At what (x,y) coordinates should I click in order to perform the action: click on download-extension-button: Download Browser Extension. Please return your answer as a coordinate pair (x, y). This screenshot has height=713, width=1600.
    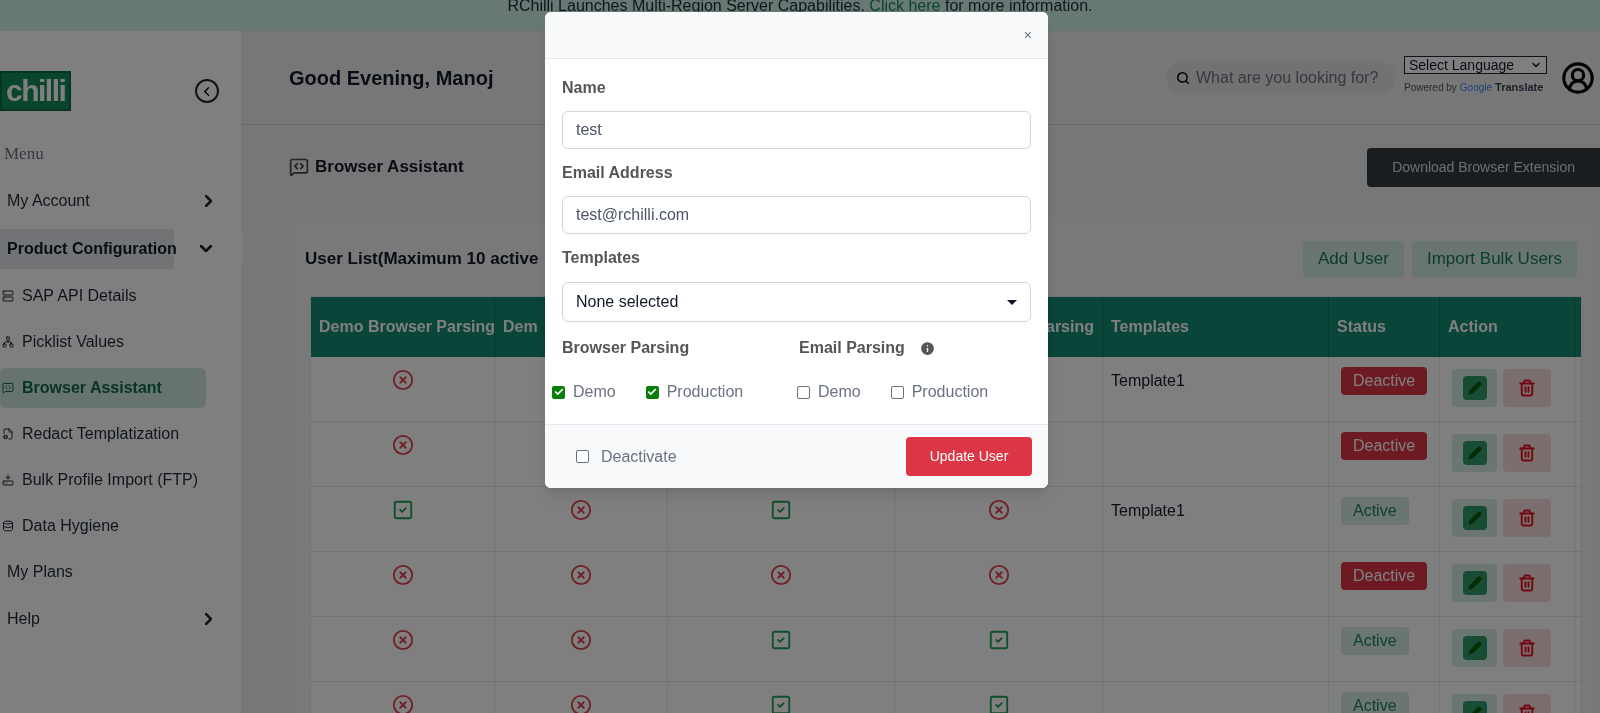
    Looking at the image, I should click on (1483, 167).